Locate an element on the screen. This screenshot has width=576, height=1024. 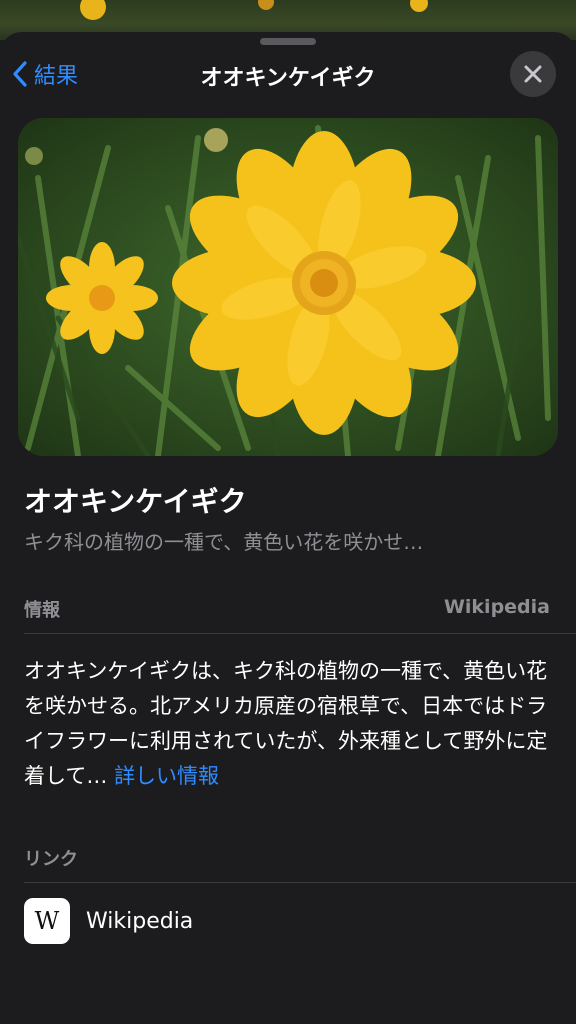
links-divider is located at coordinates (300, 882).